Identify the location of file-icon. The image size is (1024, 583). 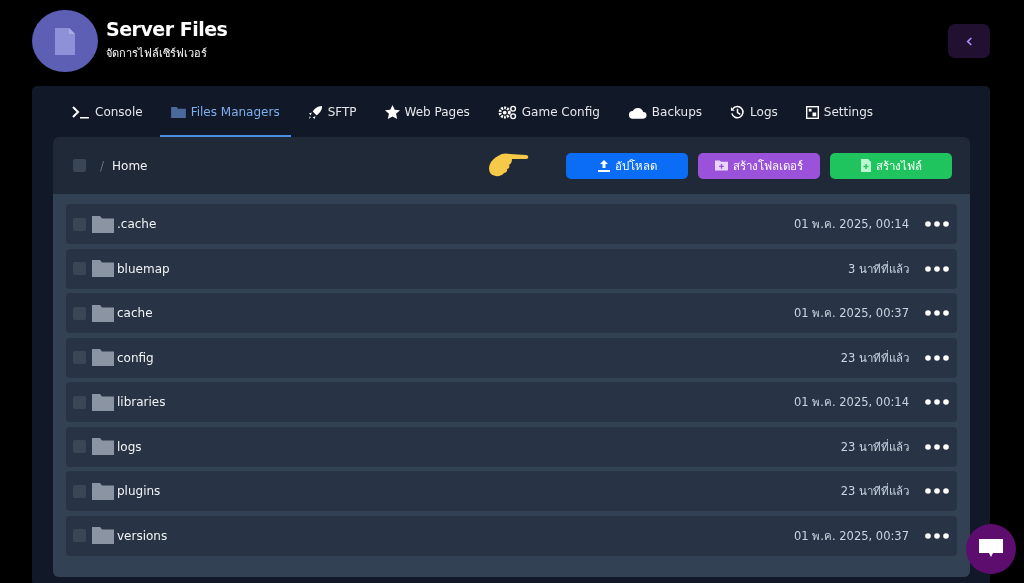
(65, 41).